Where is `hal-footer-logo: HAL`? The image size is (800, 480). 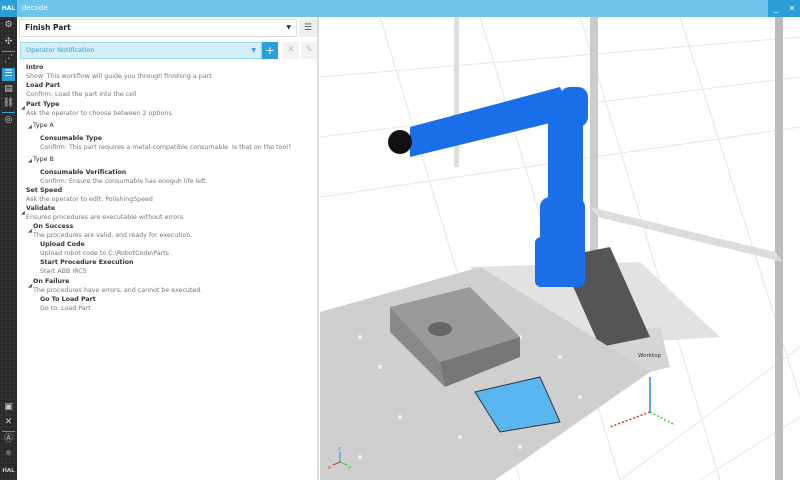 hal-footer-logo: HAL is located at coordinates (8, 471).